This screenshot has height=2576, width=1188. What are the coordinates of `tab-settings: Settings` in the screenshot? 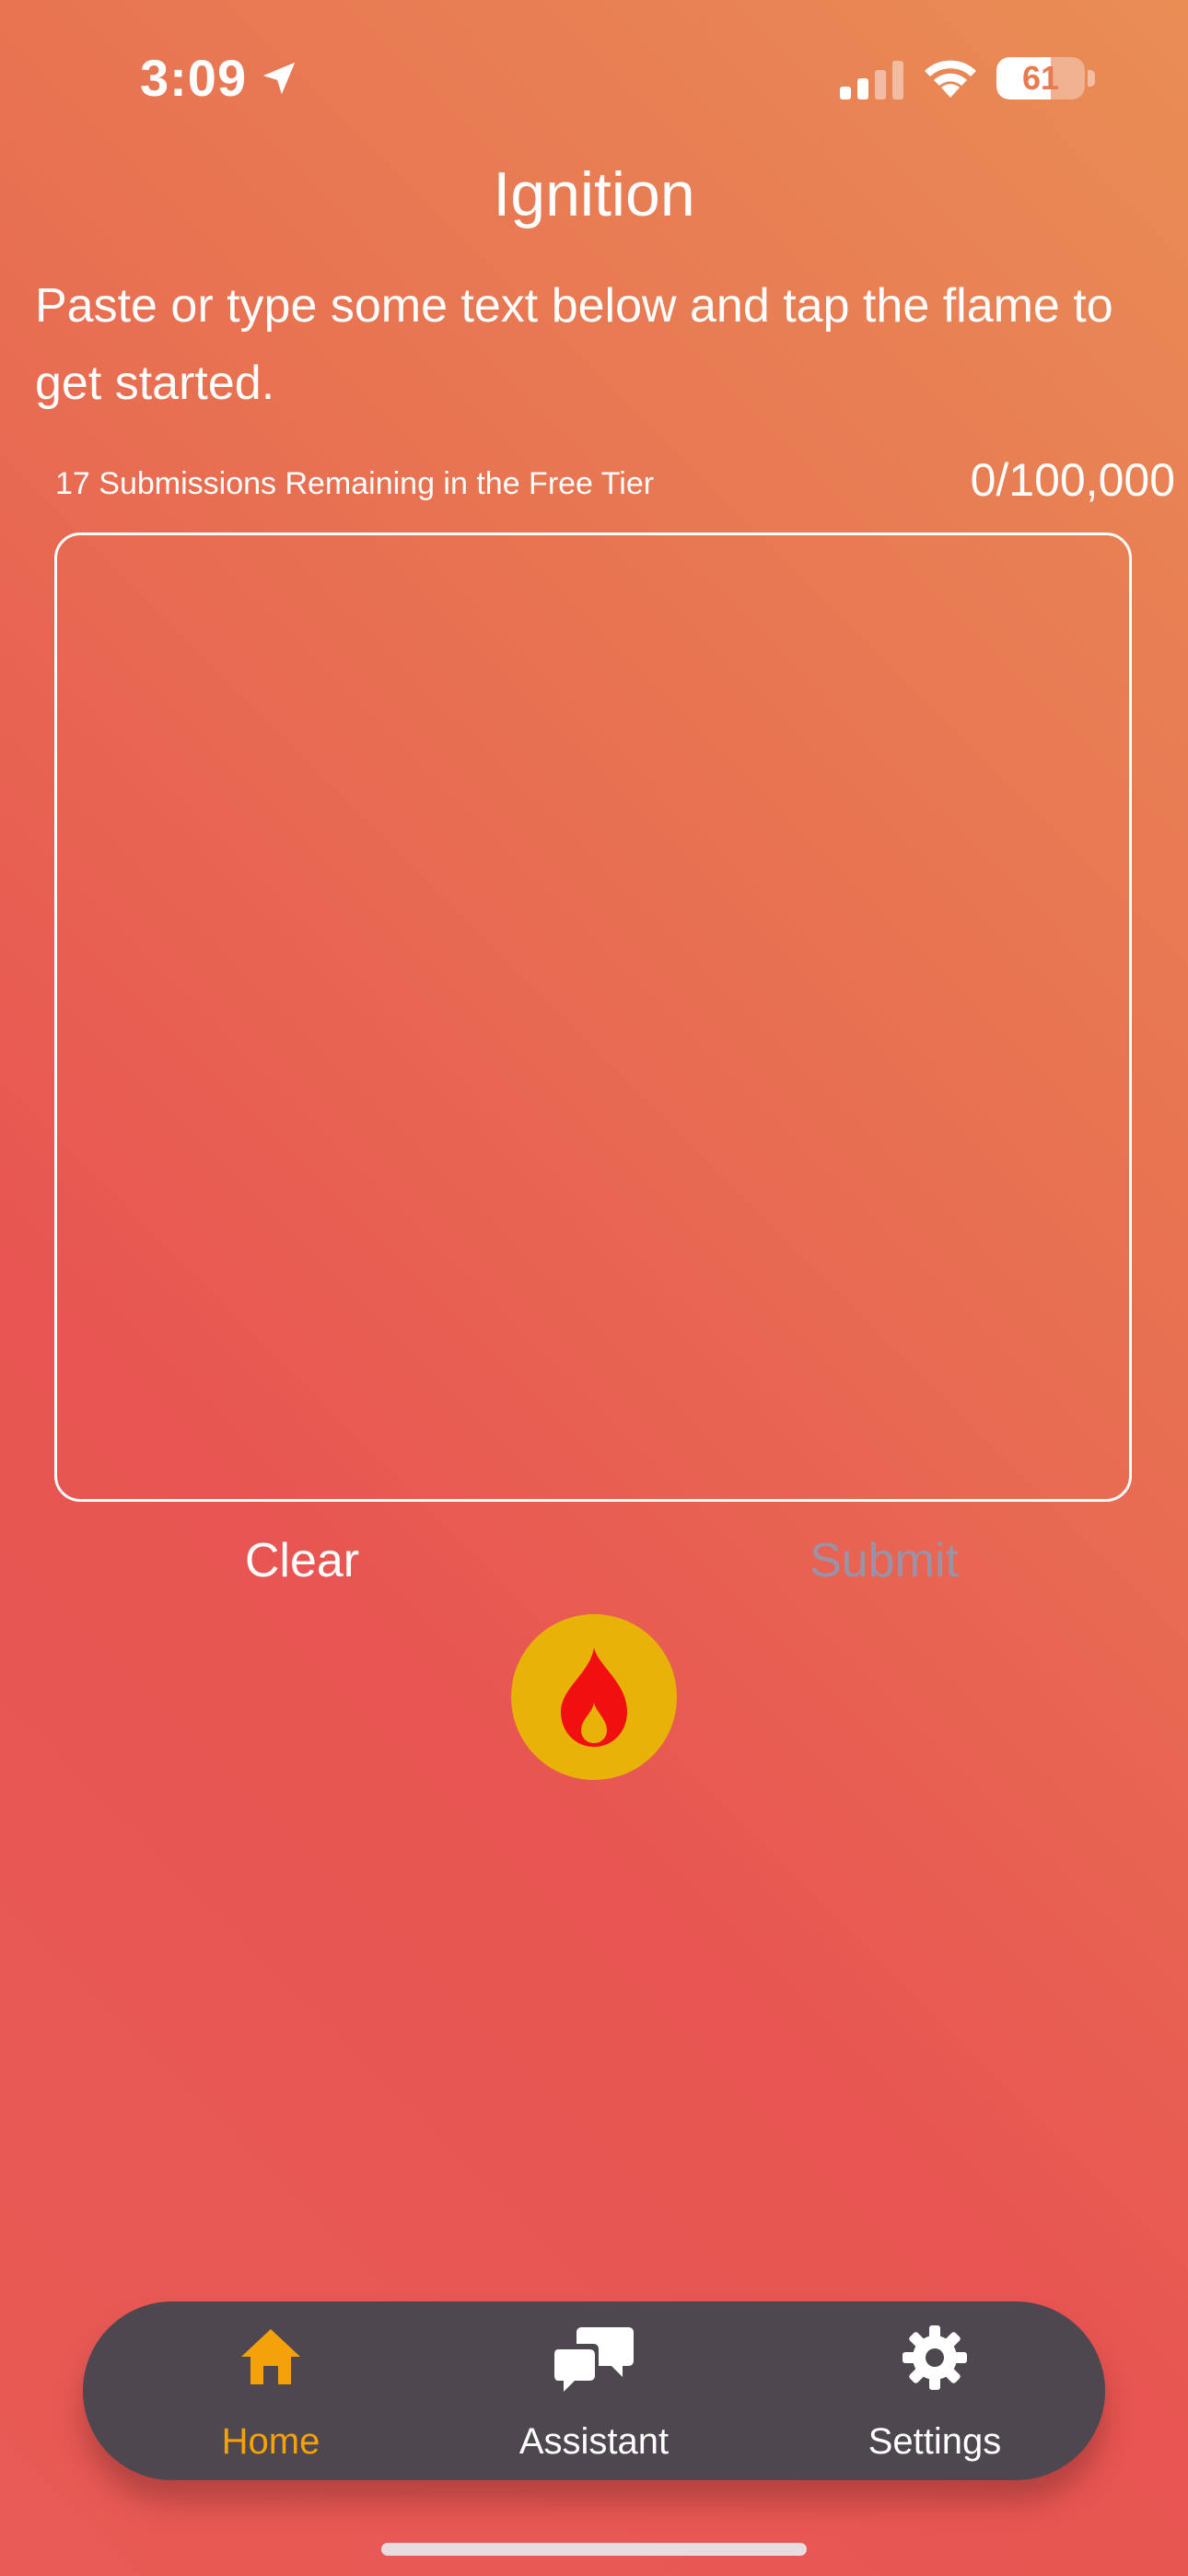 It's located at (935, 2390).